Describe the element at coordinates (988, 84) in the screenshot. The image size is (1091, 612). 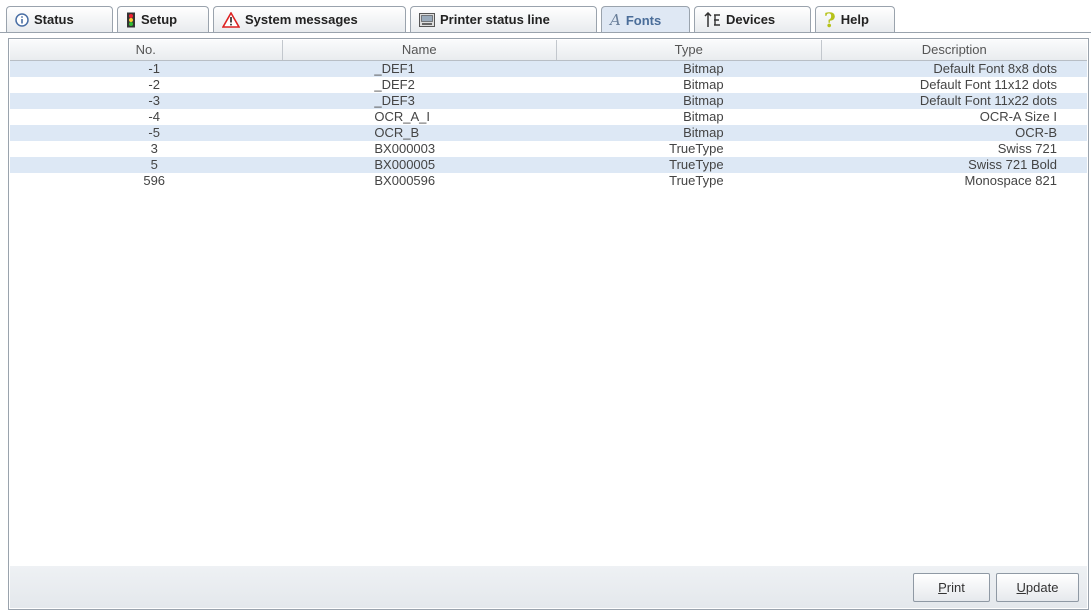
I see `cell-description: Default Font 11x12 dots` at that location.